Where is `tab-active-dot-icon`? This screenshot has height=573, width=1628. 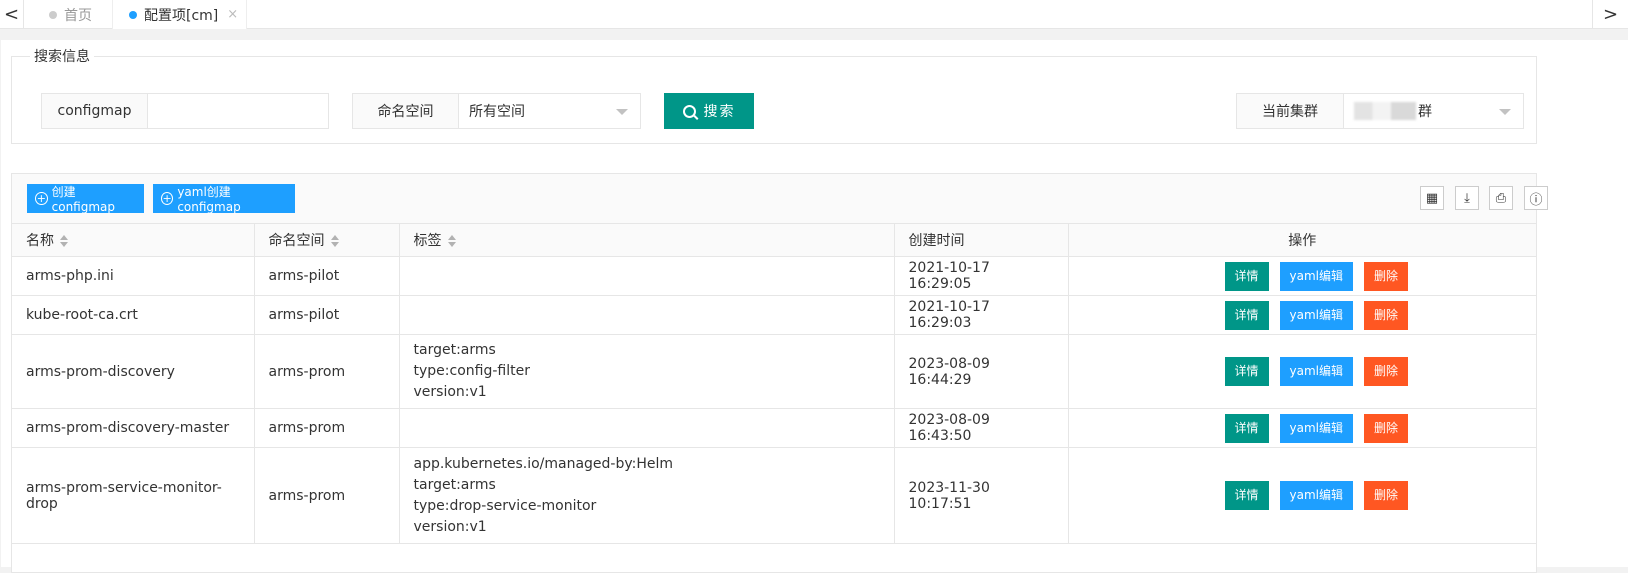 tab-active-dot-icon is located at coordinates (133, 14).